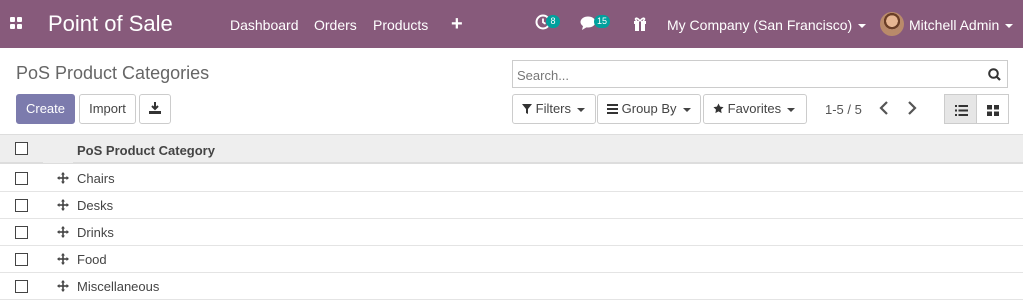 The image size is (1023, 300). I want to click on star-icon, so click(718, 108).